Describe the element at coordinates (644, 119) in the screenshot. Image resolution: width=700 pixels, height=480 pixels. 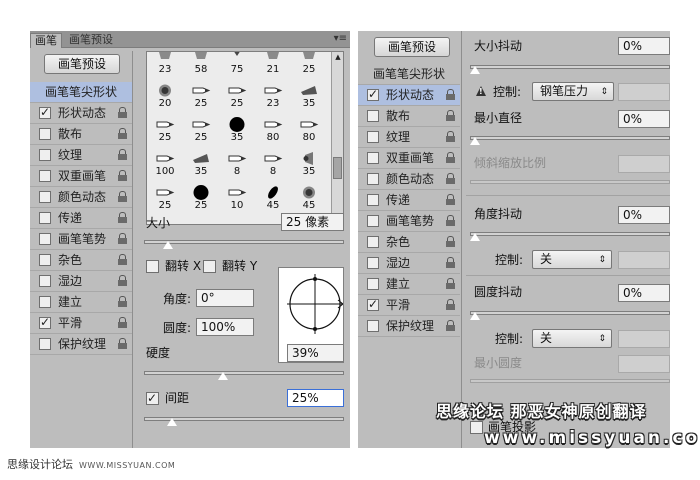
I see `min-diameter-field: 0%` at that location.